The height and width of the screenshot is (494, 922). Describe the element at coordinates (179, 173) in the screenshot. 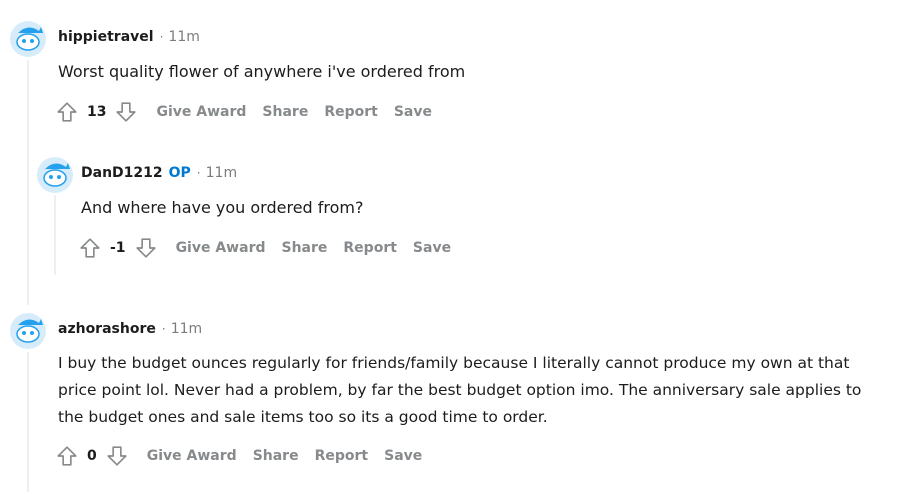

I see `op-badge: OP` at that location.